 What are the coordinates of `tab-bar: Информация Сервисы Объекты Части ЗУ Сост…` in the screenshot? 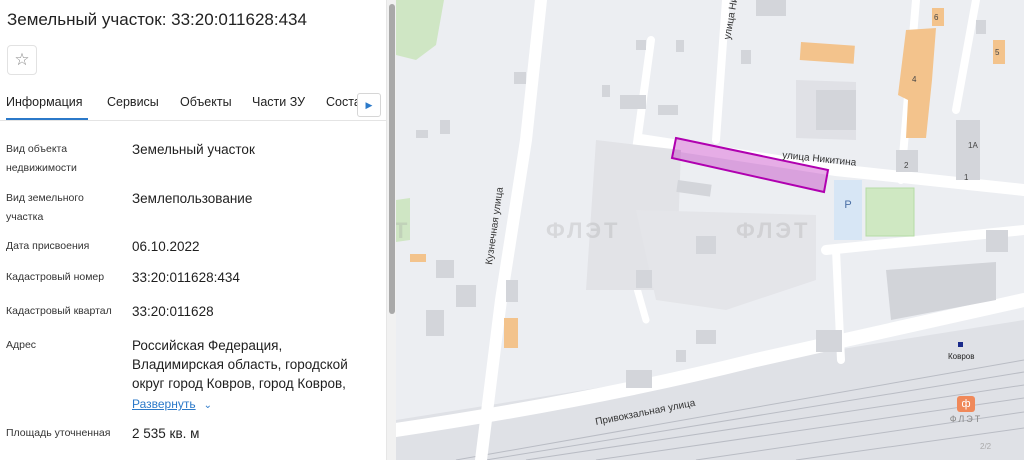 It's located at (193, 104).